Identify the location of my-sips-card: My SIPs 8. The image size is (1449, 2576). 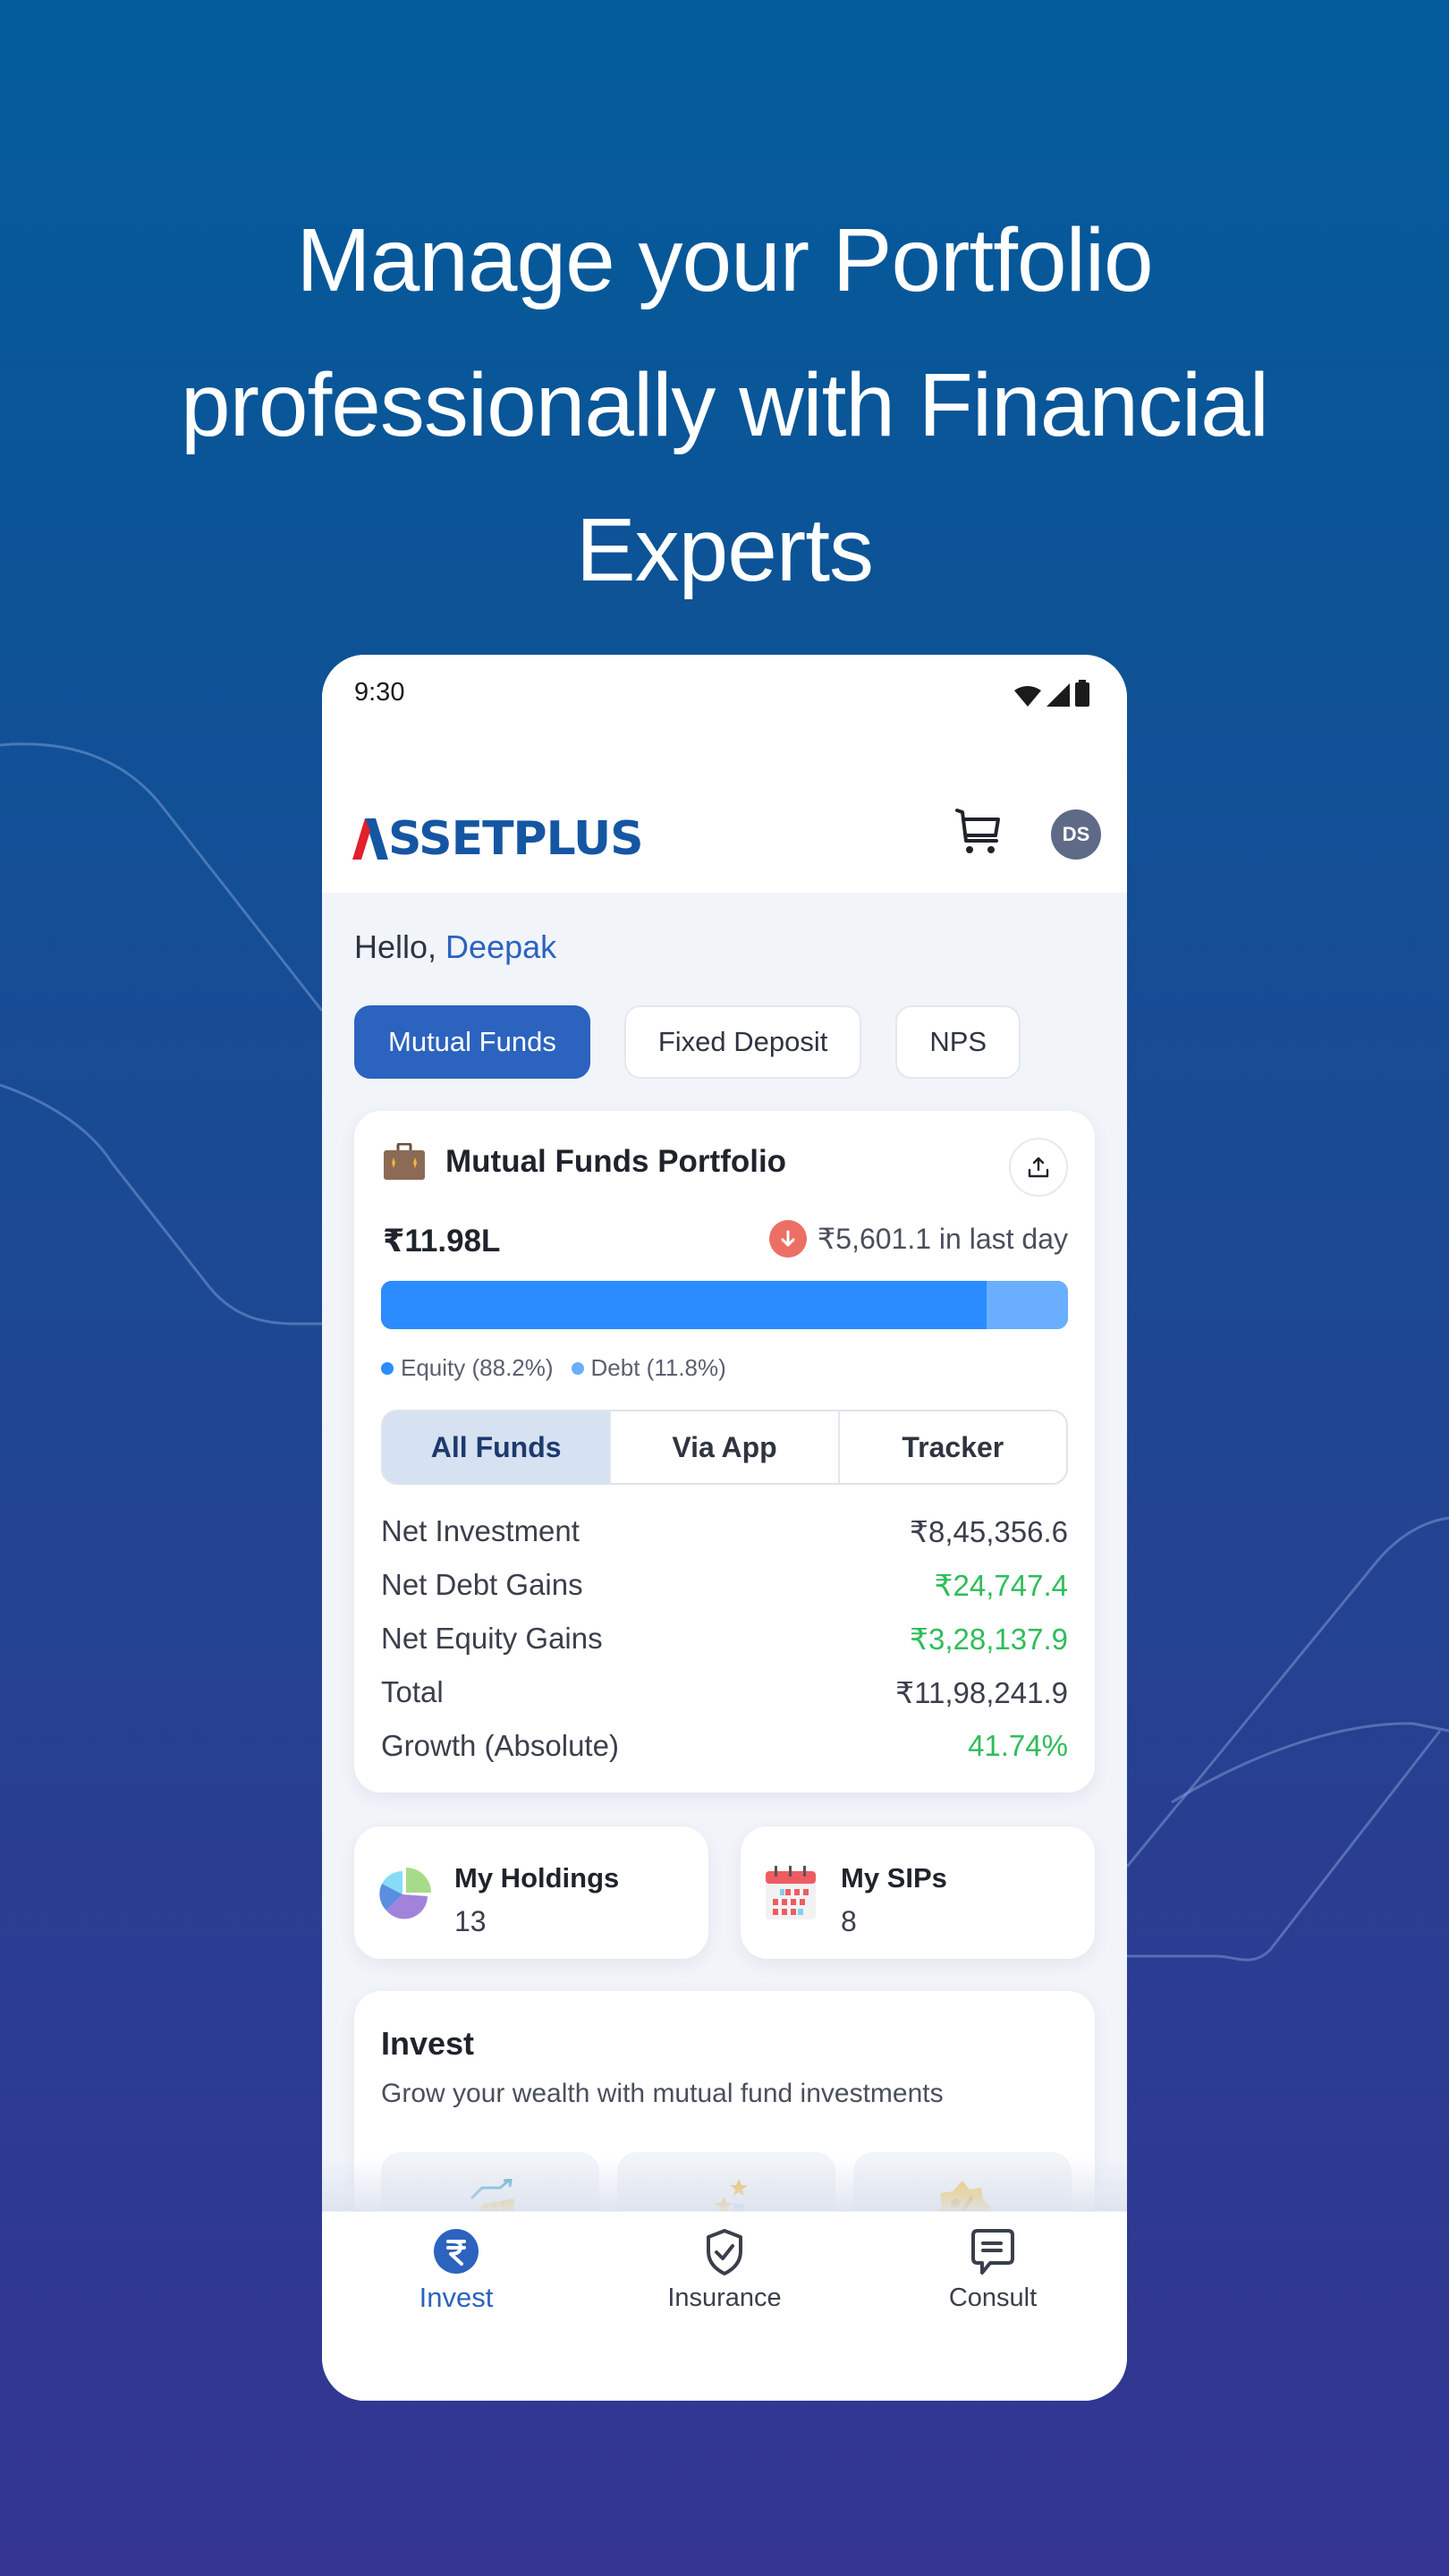
(918, 1892).